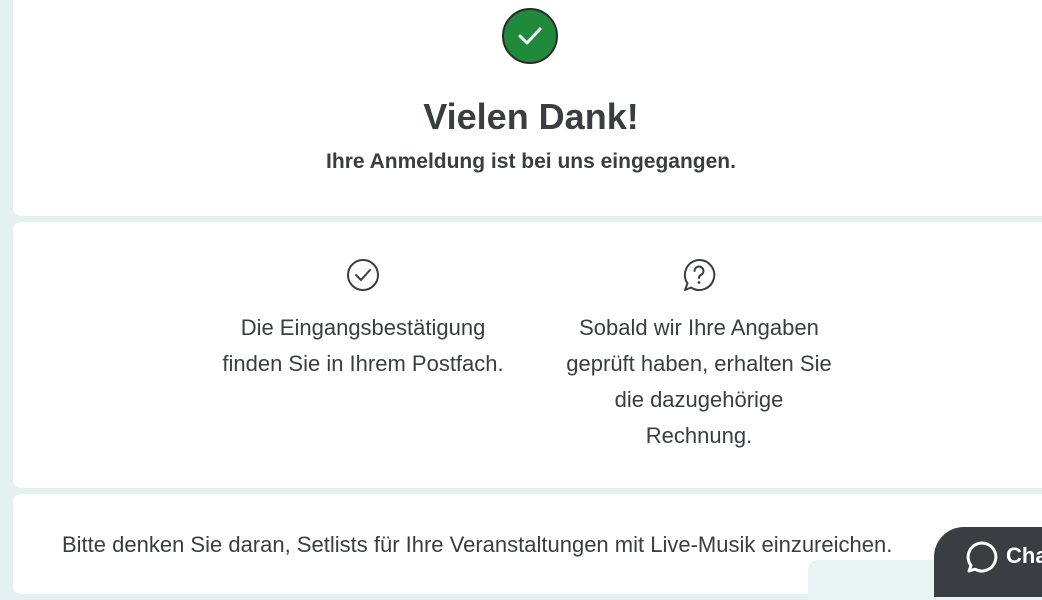  What do you see at coordinates (530, 36) in the screenshot?
I see `success-check-icon` at bounding box center [530, 36].